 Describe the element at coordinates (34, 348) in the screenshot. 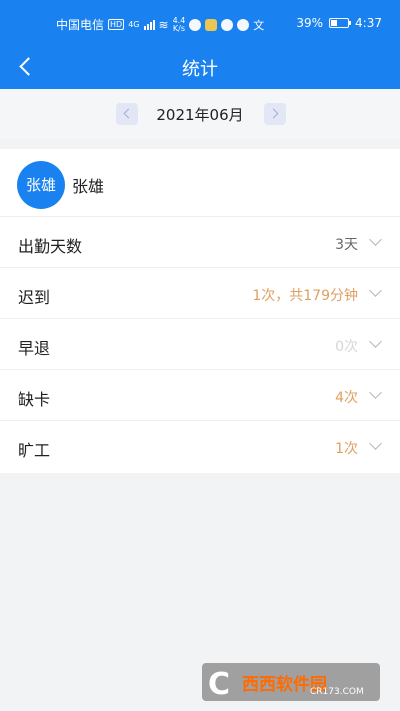

I see `stat-label: 早退` at that location.